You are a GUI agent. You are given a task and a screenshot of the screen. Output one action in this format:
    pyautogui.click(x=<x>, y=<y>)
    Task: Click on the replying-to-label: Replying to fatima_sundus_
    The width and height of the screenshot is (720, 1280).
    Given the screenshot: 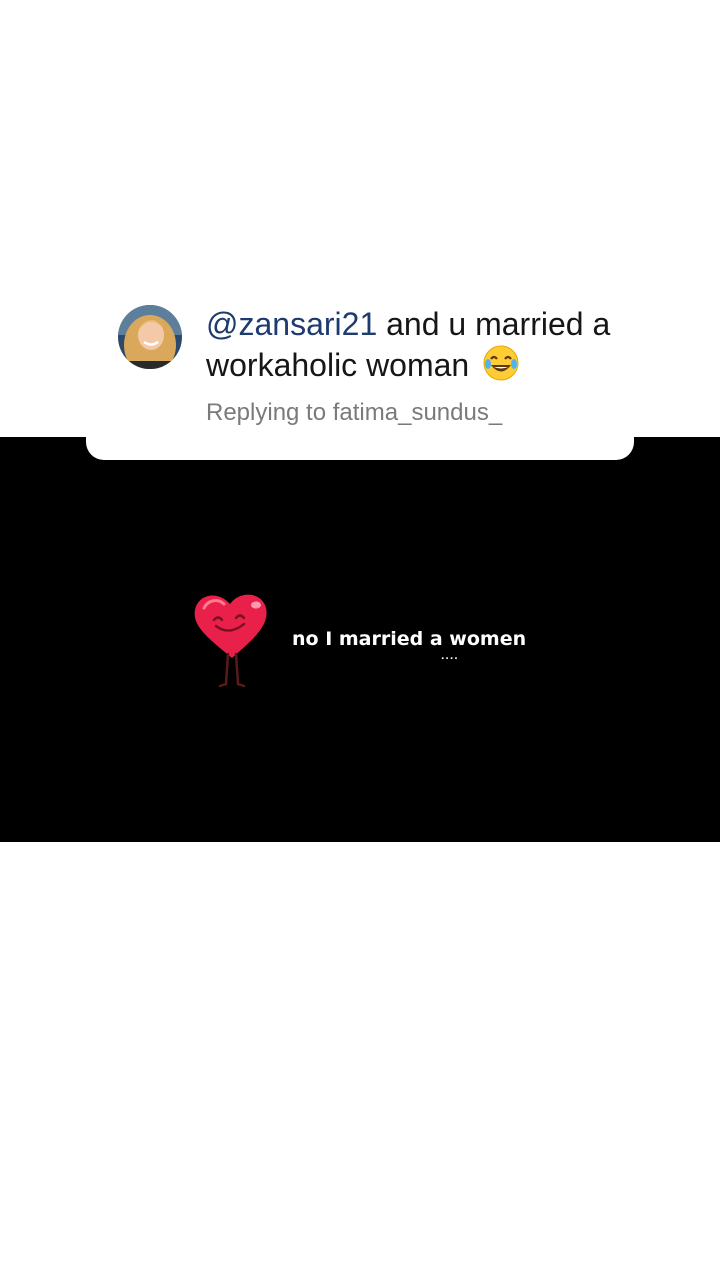 What is the action you would take?
    pyautogui.click(x=354, y=413)
    